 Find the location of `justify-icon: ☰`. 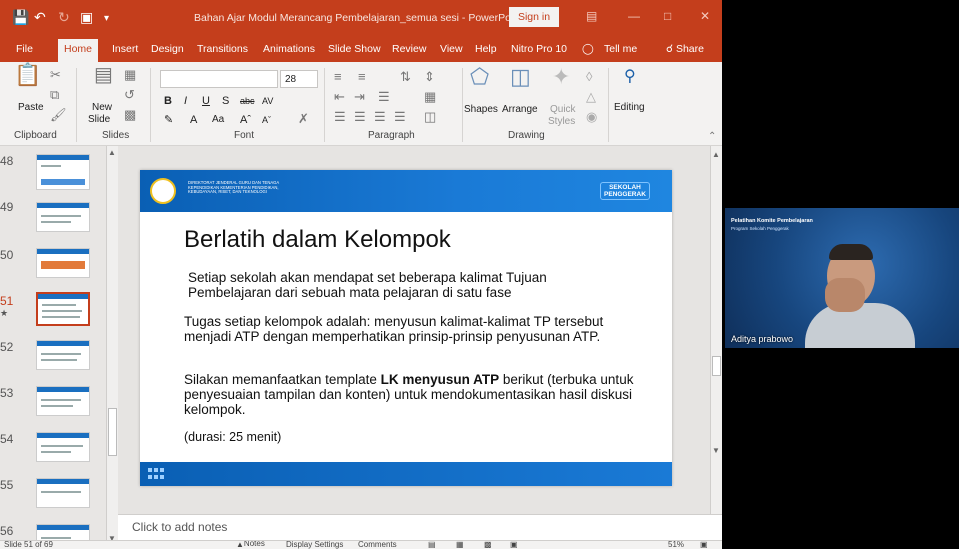

justify-icon: ☰ is located at coordinates (400, 117).